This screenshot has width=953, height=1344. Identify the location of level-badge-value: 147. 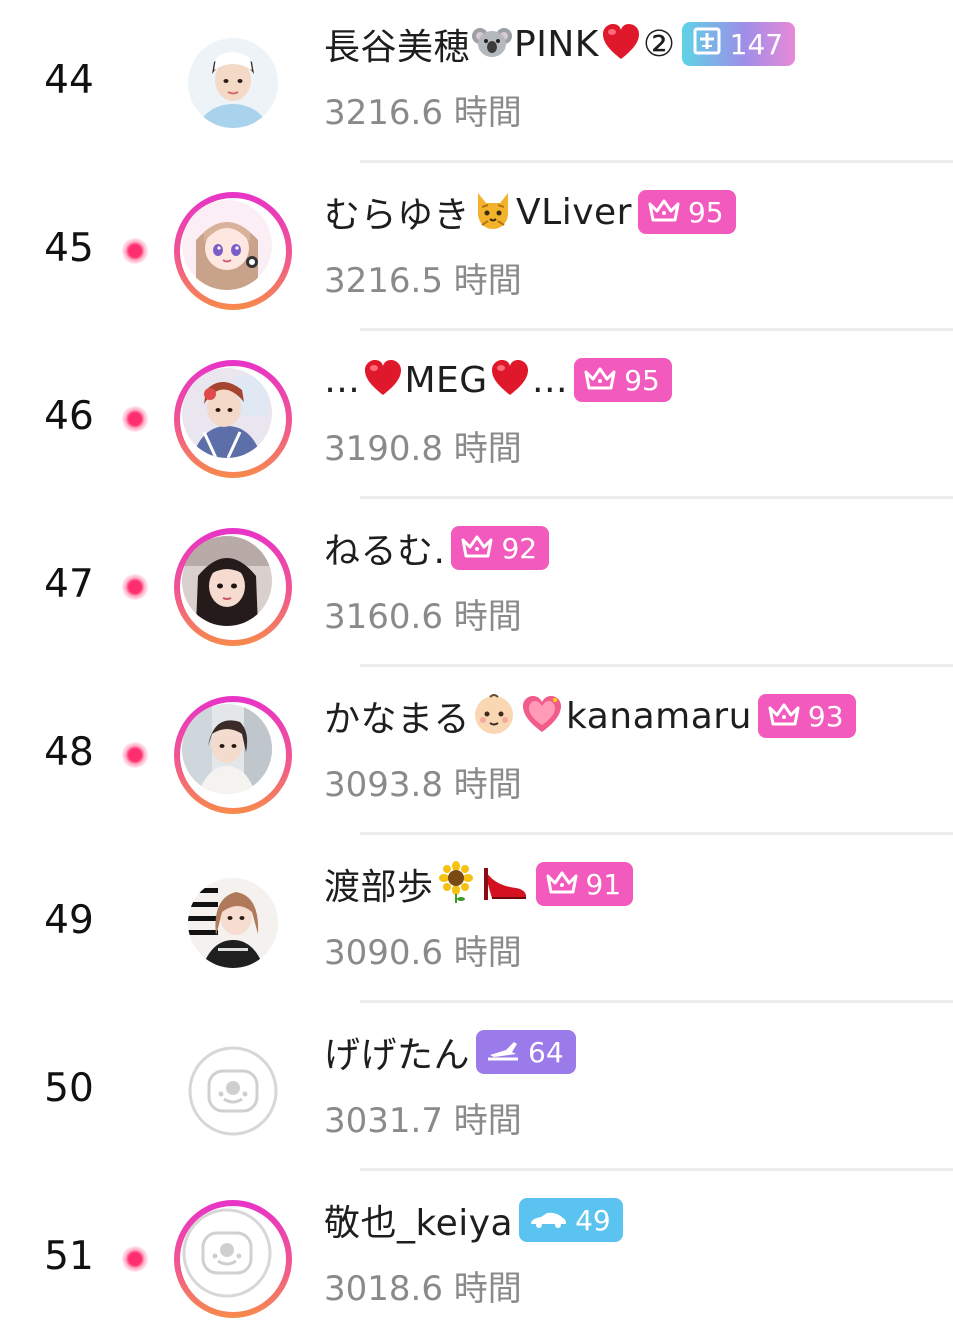
(756, 44).